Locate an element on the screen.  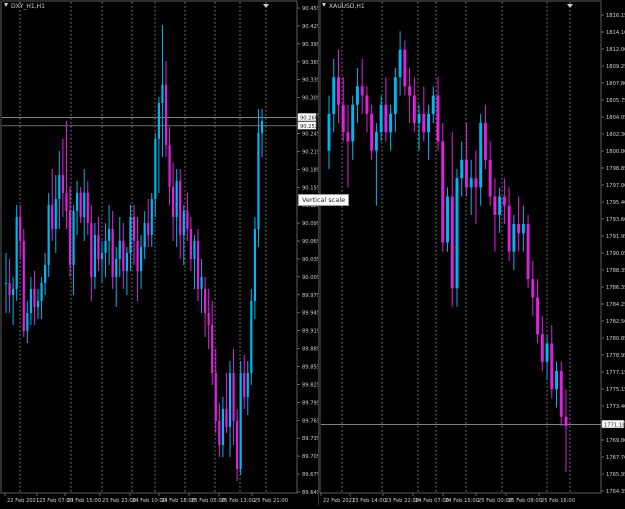
chart-title-xau-label: XAUUSD,H1 is located at coordinates (347, 6).